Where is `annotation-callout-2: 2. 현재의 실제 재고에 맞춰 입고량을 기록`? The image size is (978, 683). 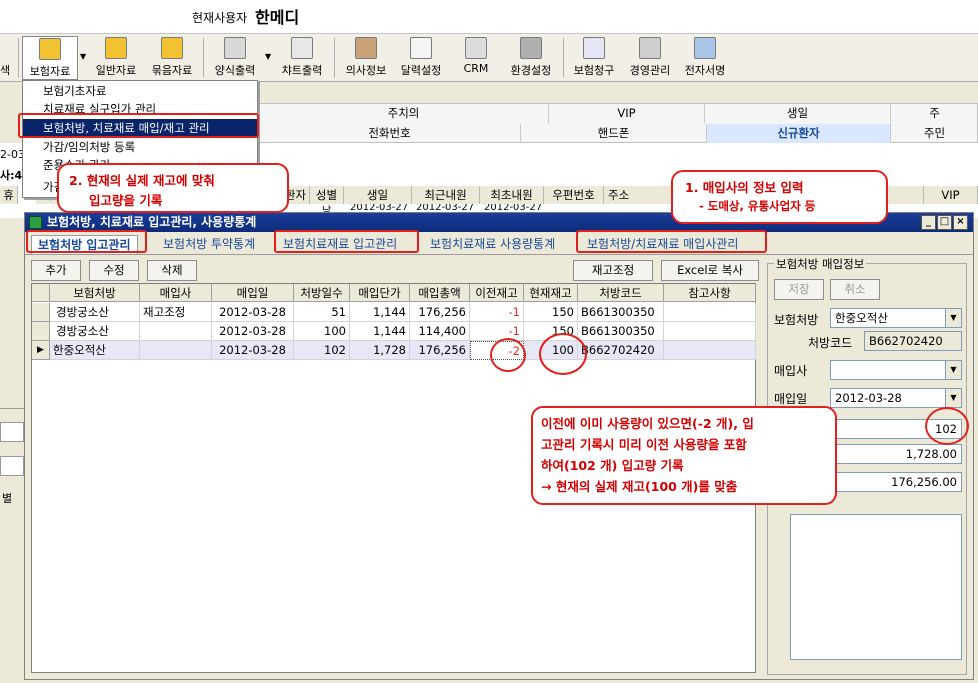 annotation-callout-2: 2. 현재의 실제 재고에 맞춰 입고량을 기록 is located at coordinates (173, 188).